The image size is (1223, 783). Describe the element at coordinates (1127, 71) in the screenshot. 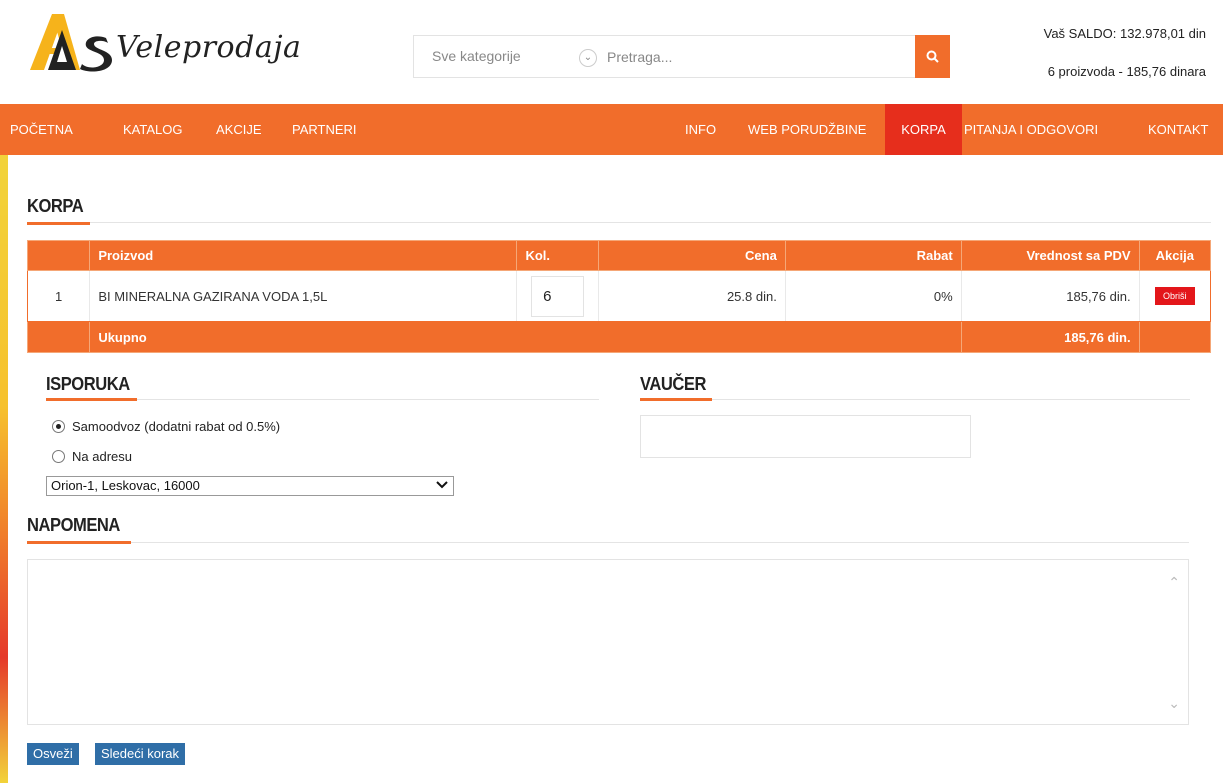

I see `cart-summary-link: 6 proizvoda - 185,76 dinara` at that location.